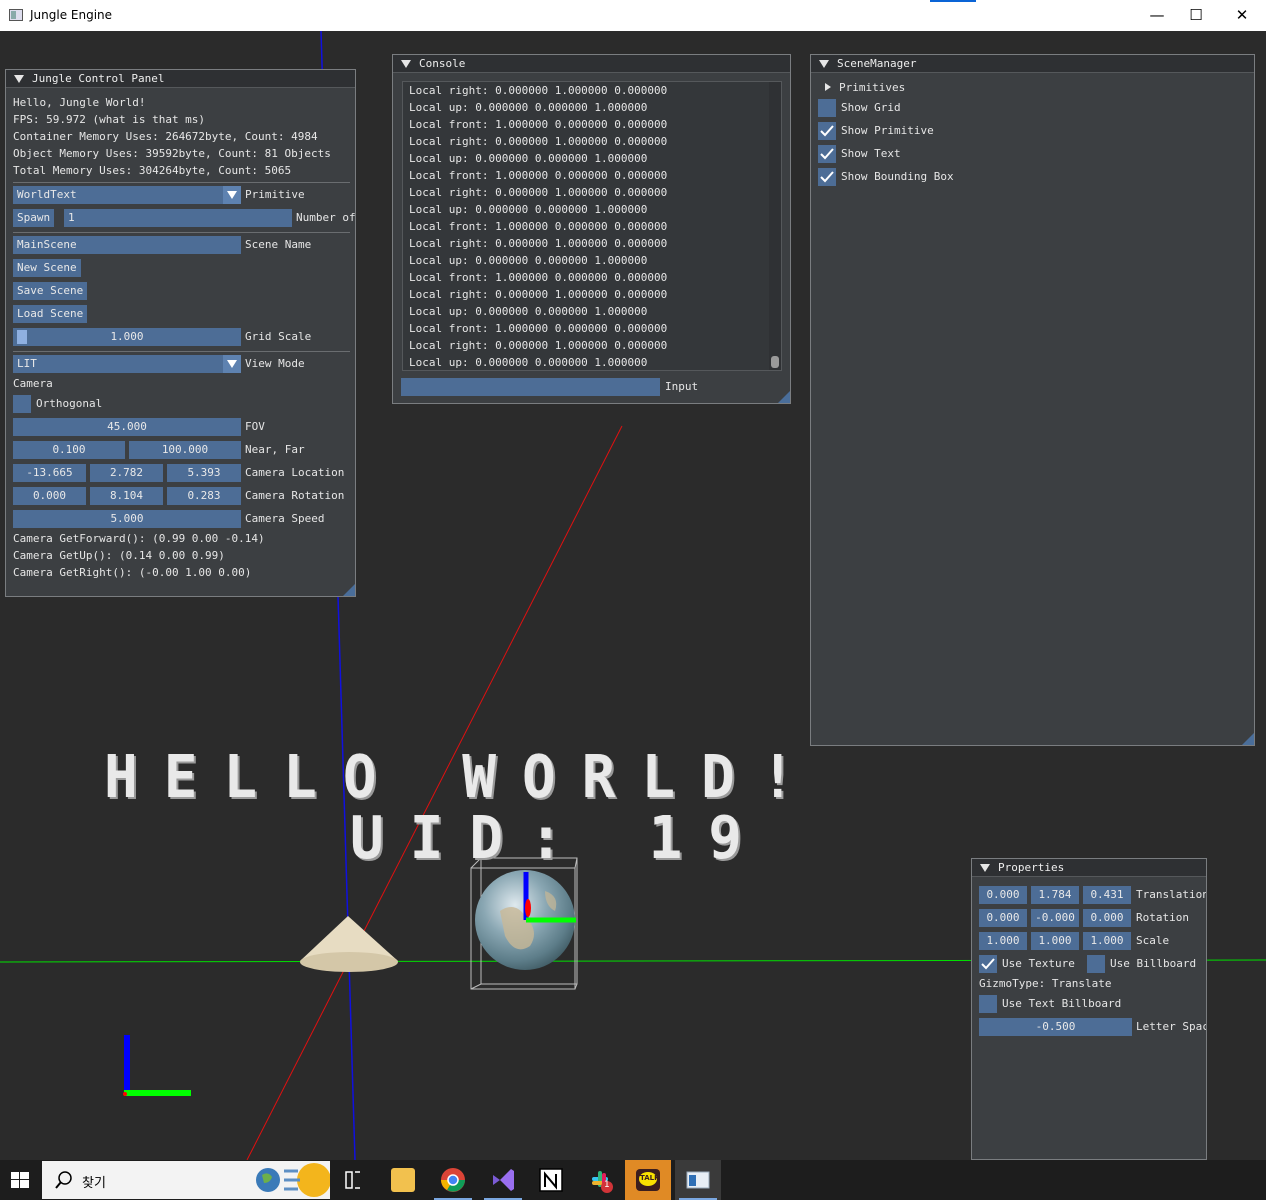  Describe the element at coordinates (538, 243) in the screenshot. I see `console-line: Local right: 0.000000 1.000000 0.000000` at that location.